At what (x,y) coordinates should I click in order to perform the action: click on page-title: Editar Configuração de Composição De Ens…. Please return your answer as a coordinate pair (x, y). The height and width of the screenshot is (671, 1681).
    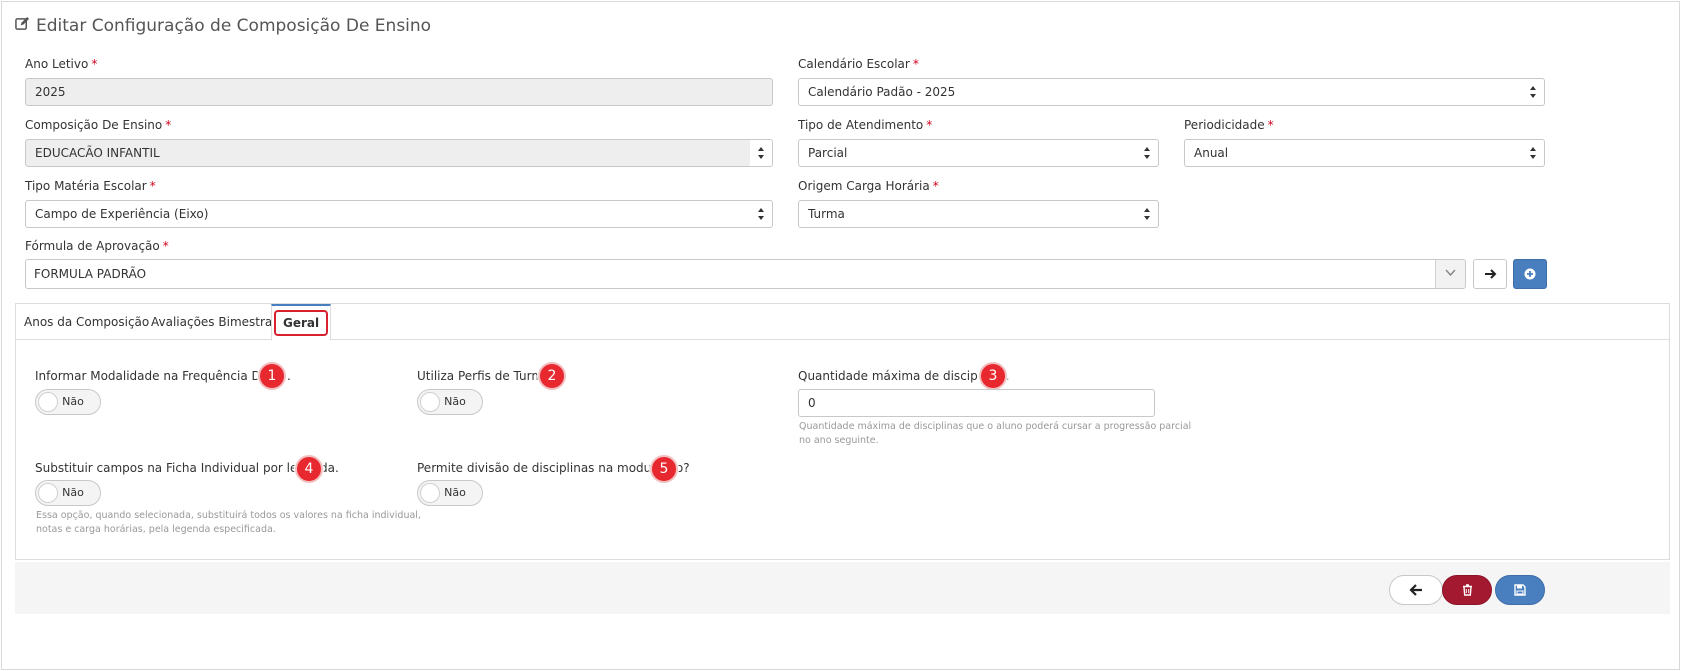
    Looking at the image, I should click on (223, 26).